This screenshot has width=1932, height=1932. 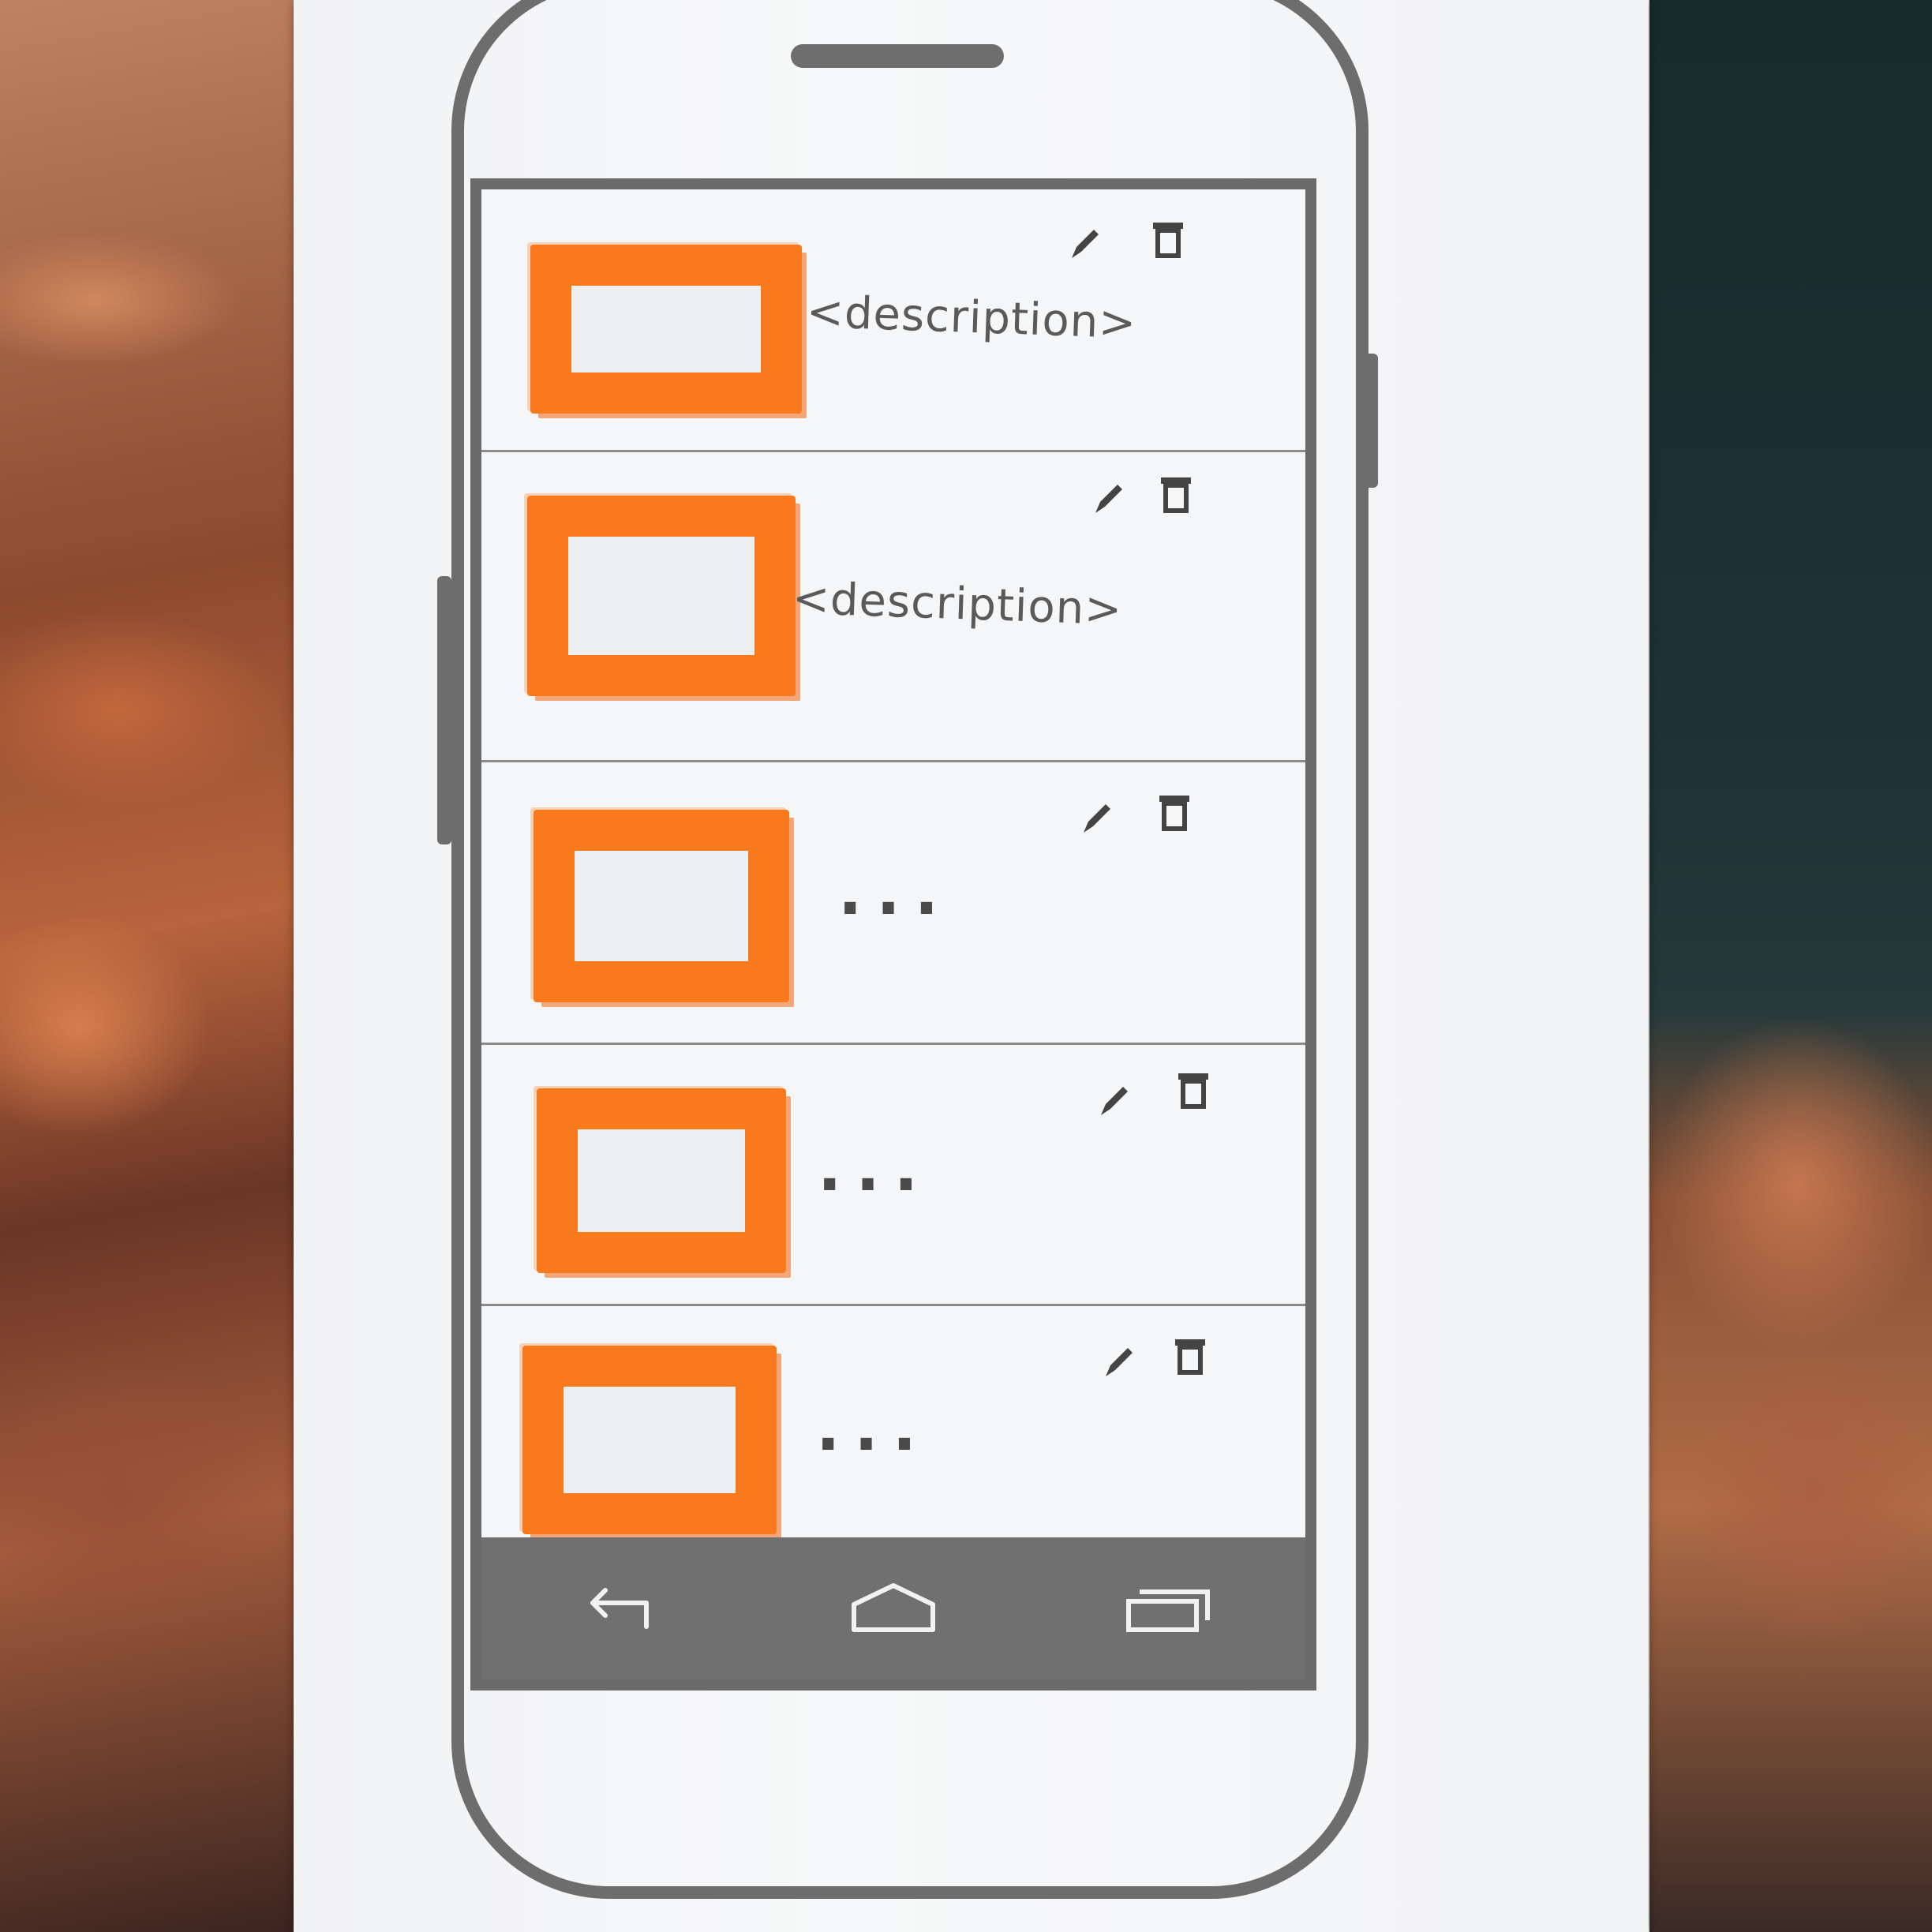 I want to click on back-icon, so click(x=619, y=1608).